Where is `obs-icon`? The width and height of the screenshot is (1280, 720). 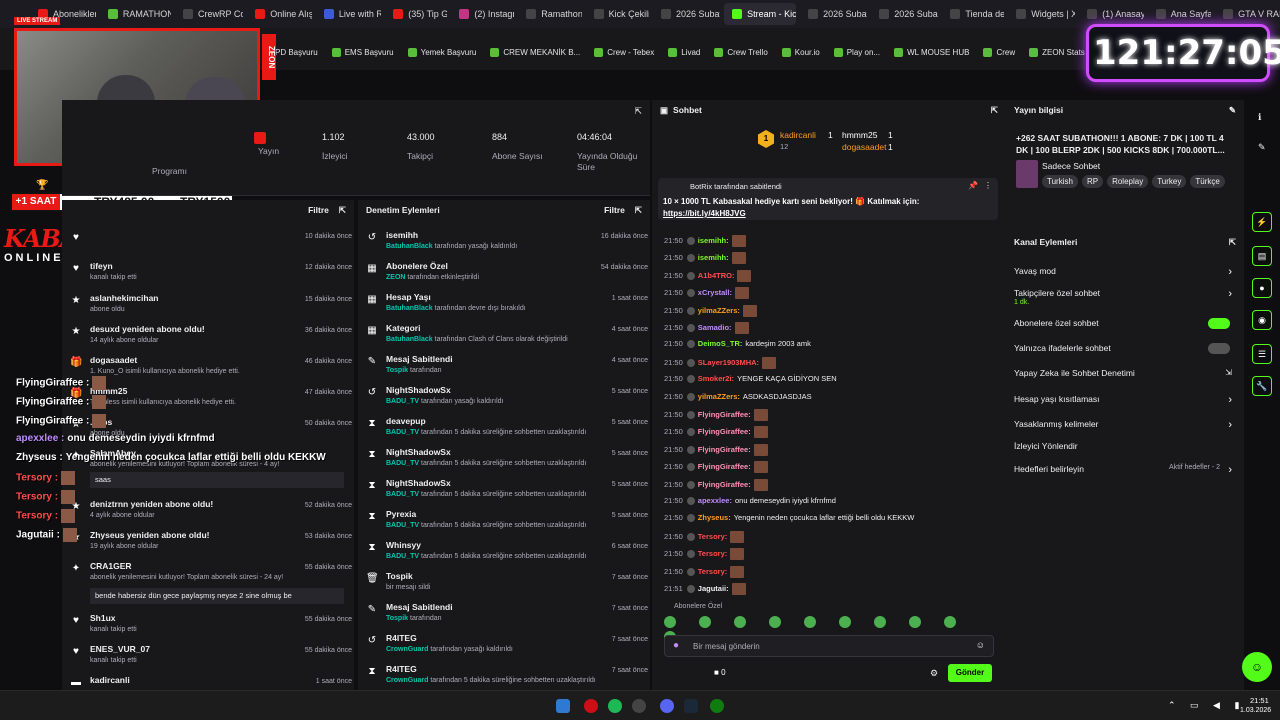
obs-icon is located at coordinates (639, 706).